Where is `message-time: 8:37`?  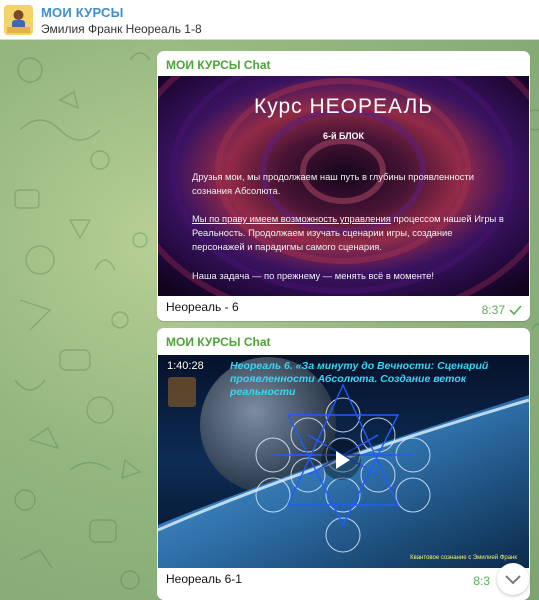
message-time: 8:37 is located at coordinates (493, 310).